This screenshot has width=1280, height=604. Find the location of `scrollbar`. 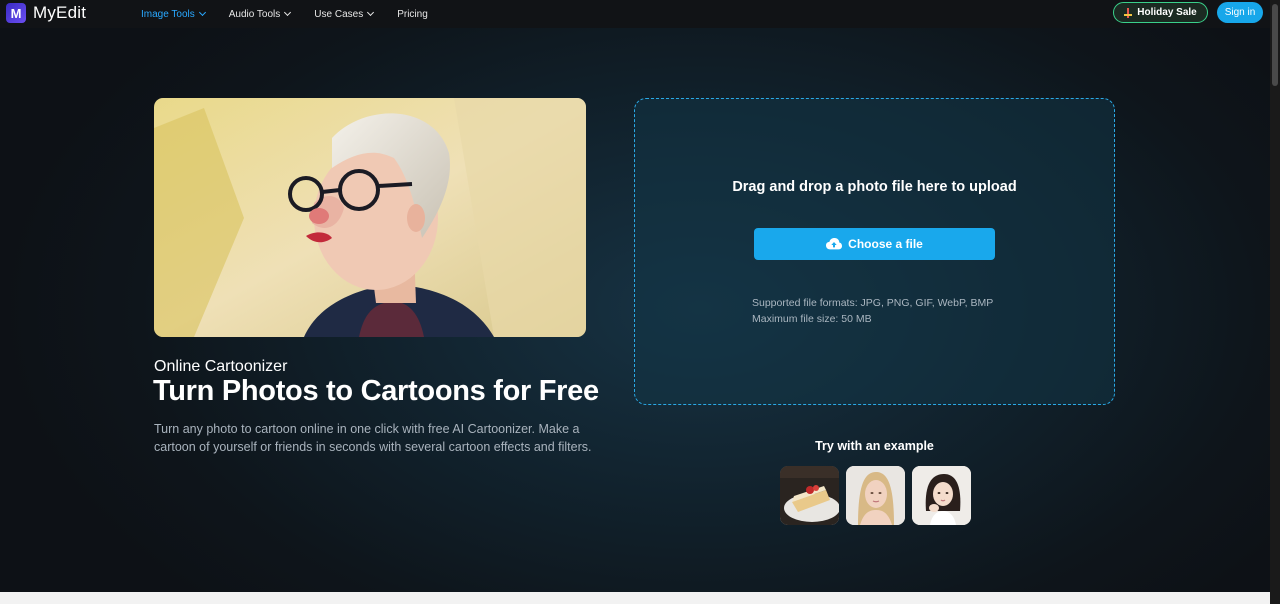

scrollbar is located at coordinates (1275, 302).